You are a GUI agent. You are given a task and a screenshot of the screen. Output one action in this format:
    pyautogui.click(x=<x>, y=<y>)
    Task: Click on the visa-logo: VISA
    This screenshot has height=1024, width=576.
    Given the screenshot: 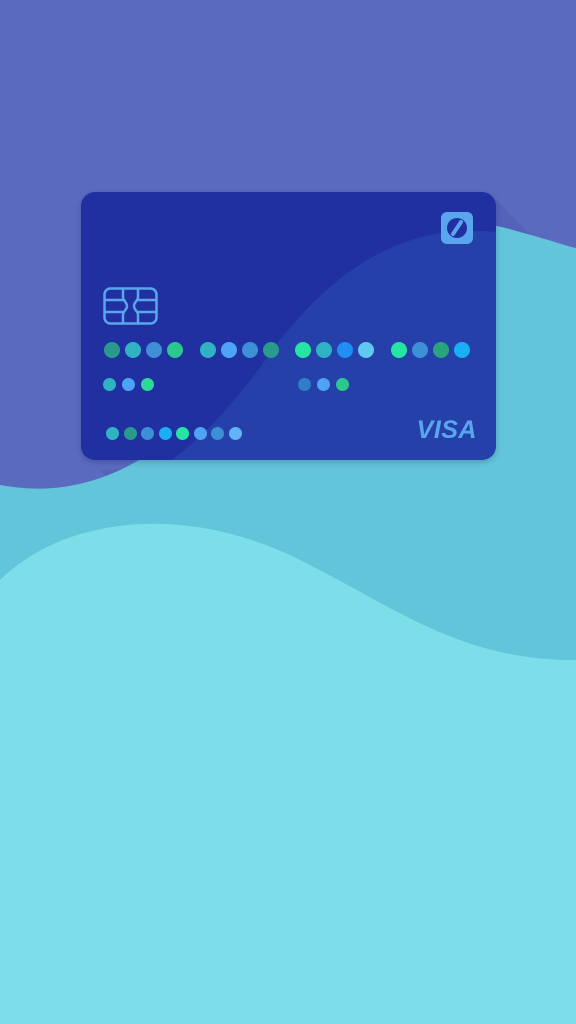 What is the action you would take?
    pyautogui.click(x=446, y=430)
    